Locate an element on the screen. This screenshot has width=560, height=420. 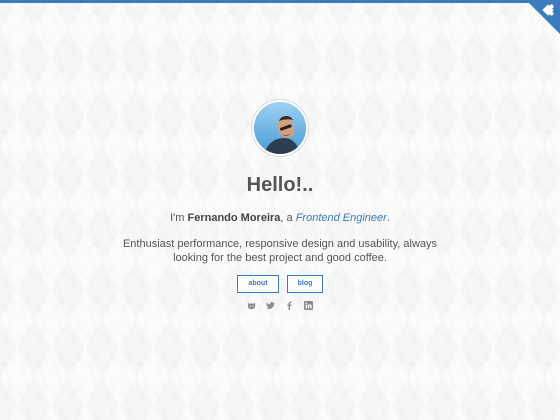
social-links is located at coordinates (280, 305).